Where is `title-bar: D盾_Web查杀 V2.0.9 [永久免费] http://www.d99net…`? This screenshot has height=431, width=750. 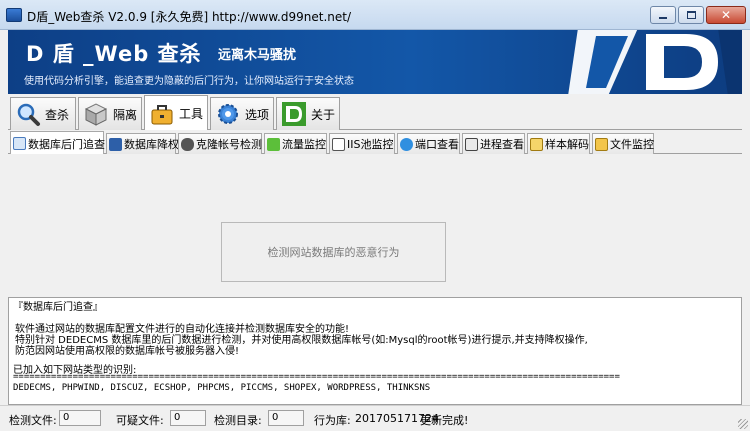 title-bar: D盾_Web查杀 V2.0.9 [永久免费] http://www.d99net… is located at coordinates (375, 15).